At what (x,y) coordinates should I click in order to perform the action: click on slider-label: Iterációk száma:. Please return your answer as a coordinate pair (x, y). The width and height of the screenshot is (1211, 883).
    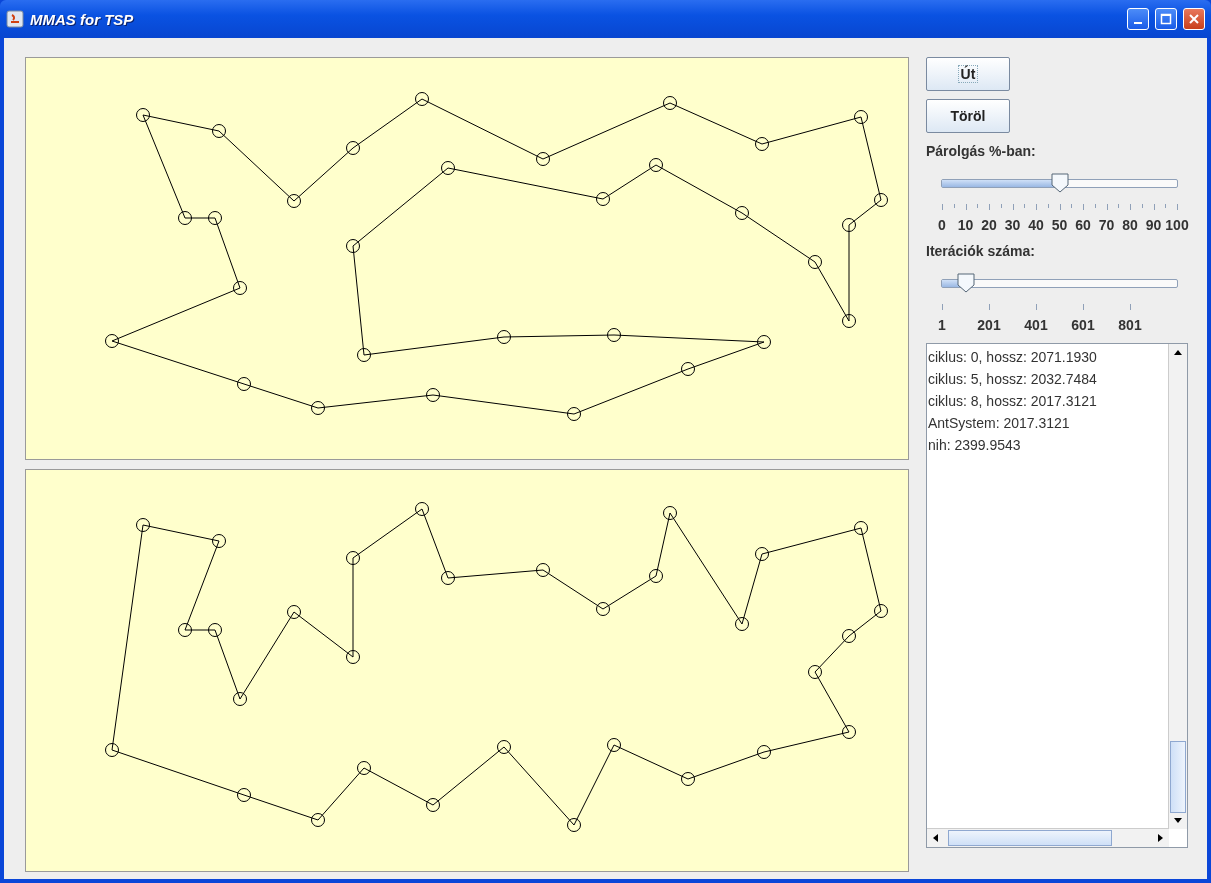
    Looking at the image, I should click on (981, 251).